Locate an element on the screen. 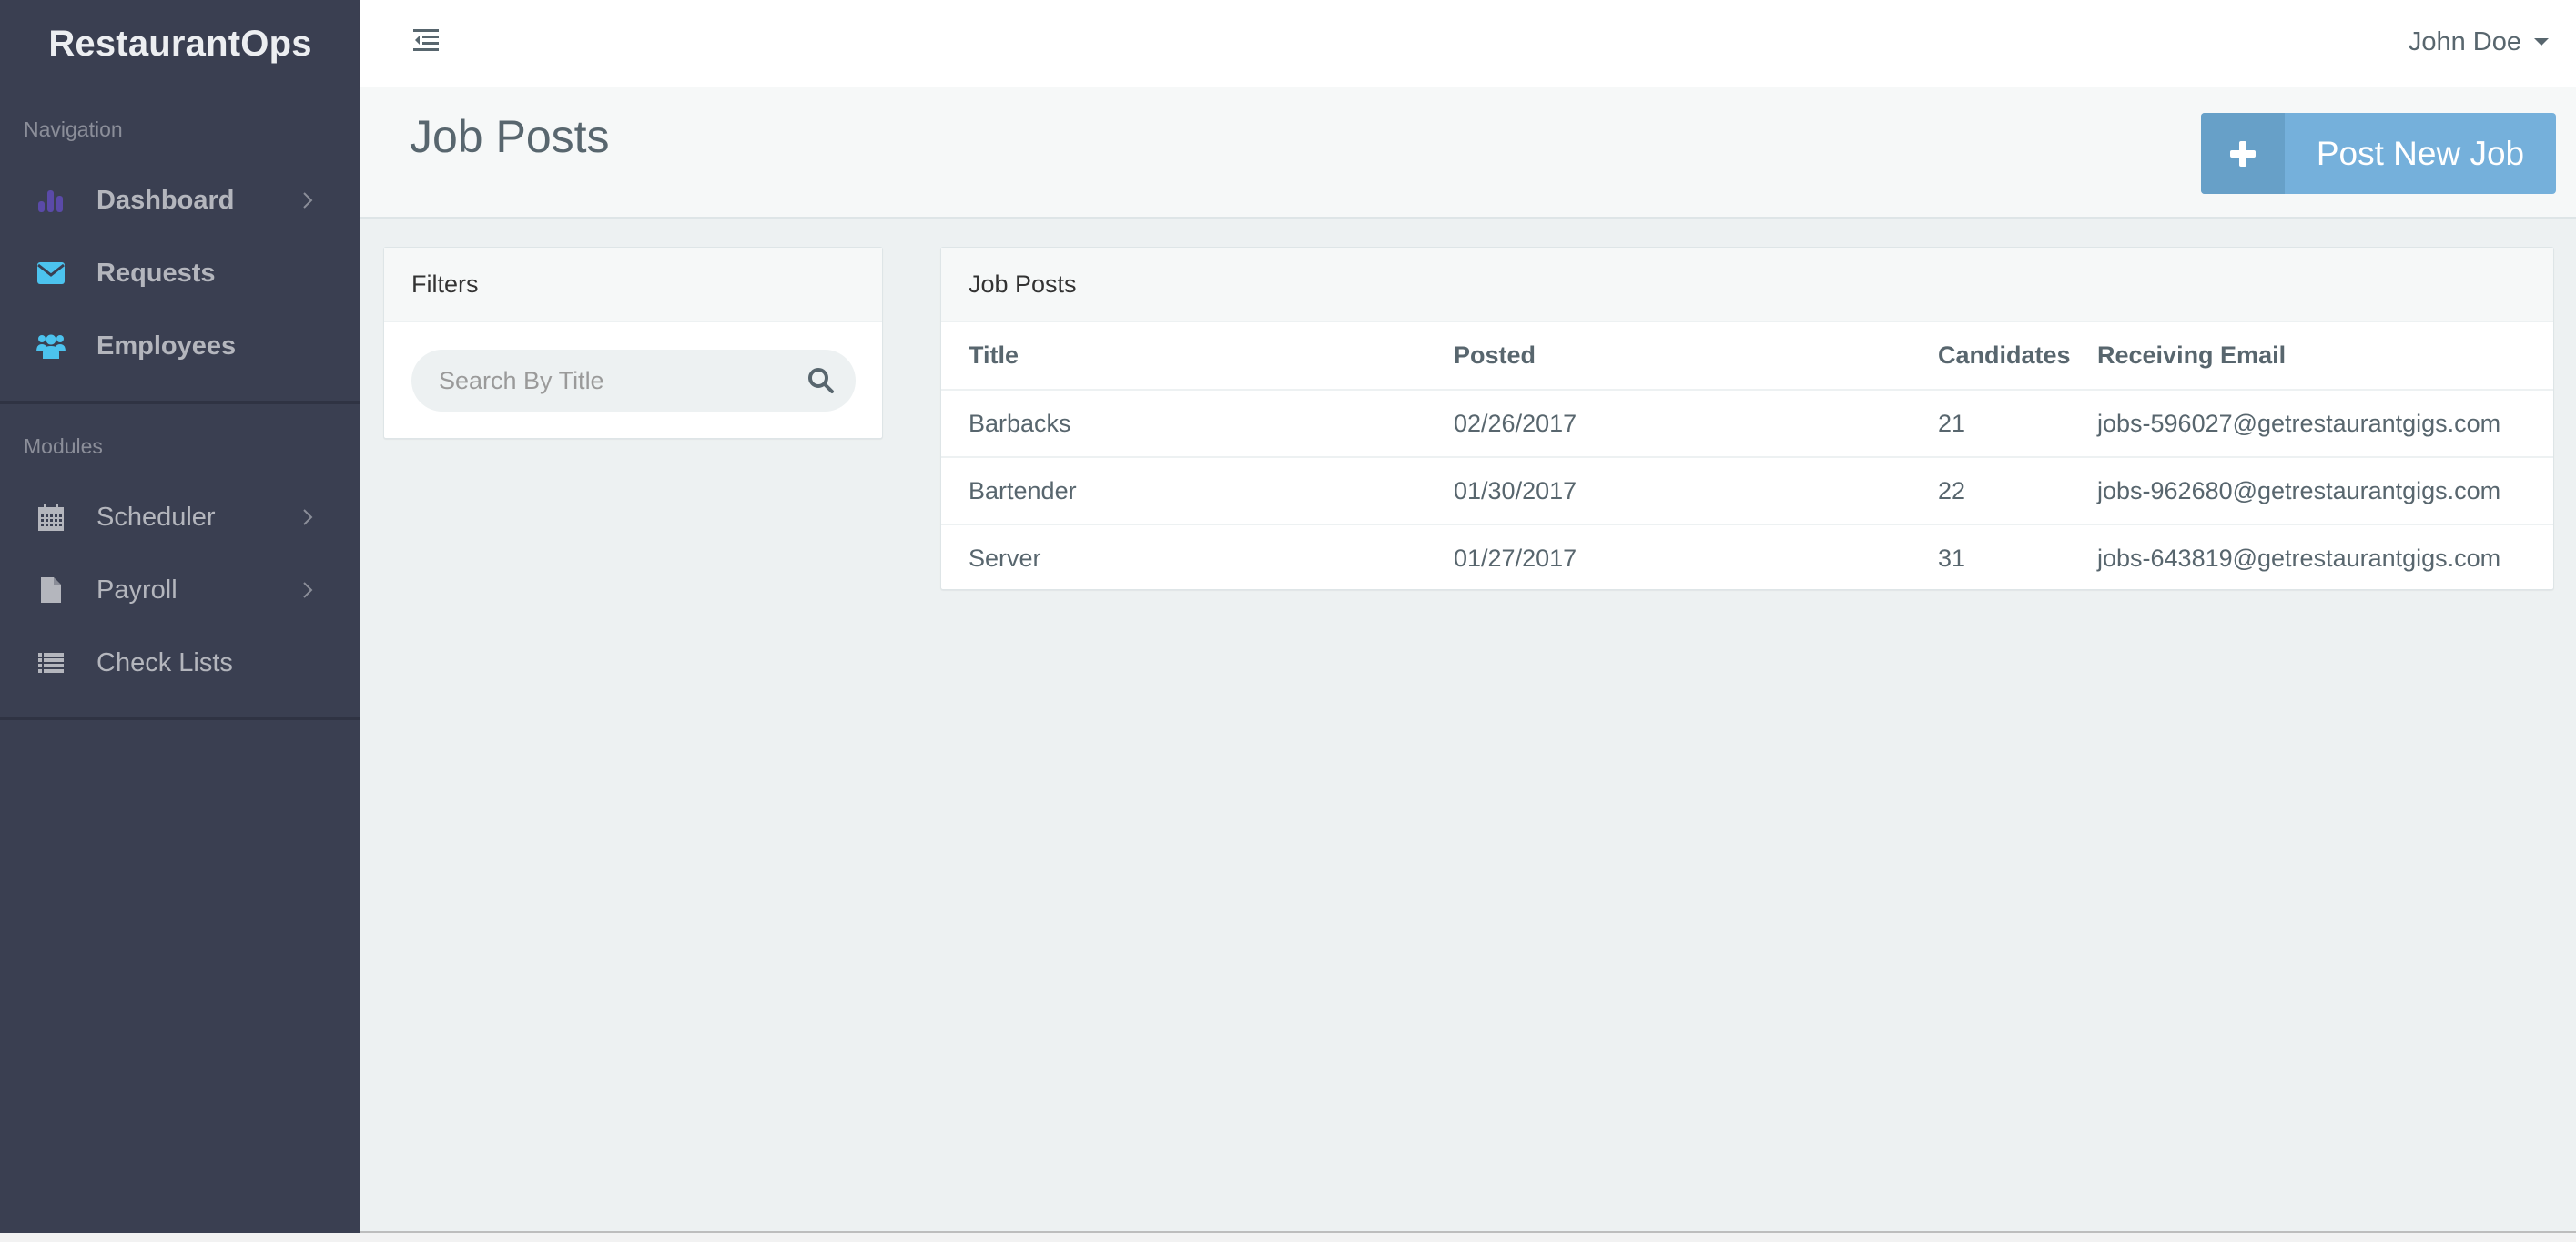 Image resolution: width=2576 pixels, height=1242 pixels. column-header-candidates: Candidates is located at coordinates (2017, 356).